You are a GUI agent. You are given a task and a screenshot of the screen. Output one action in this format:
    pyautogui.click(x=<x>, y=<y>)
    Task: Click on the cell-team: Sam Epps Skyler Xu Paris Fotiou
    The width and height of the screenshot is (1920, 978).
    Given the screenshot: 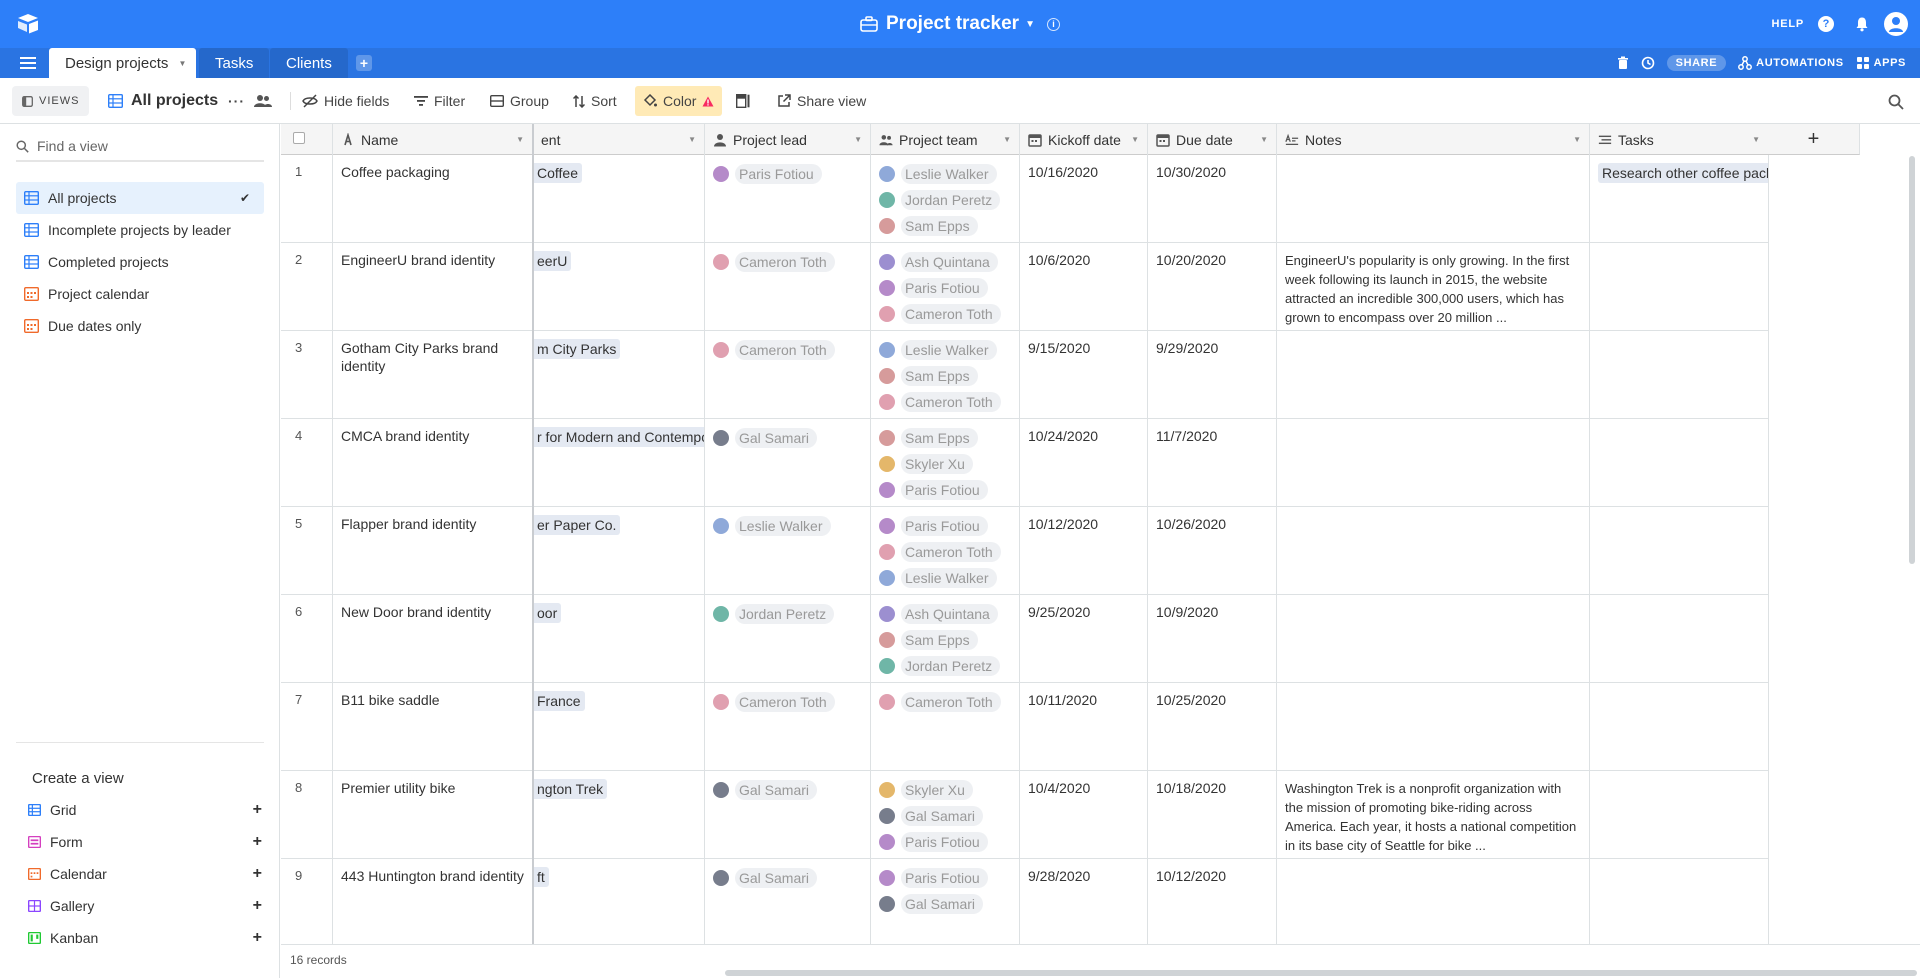 What is the action you would take?
    pyautogui.click(x=945, y=463)
    